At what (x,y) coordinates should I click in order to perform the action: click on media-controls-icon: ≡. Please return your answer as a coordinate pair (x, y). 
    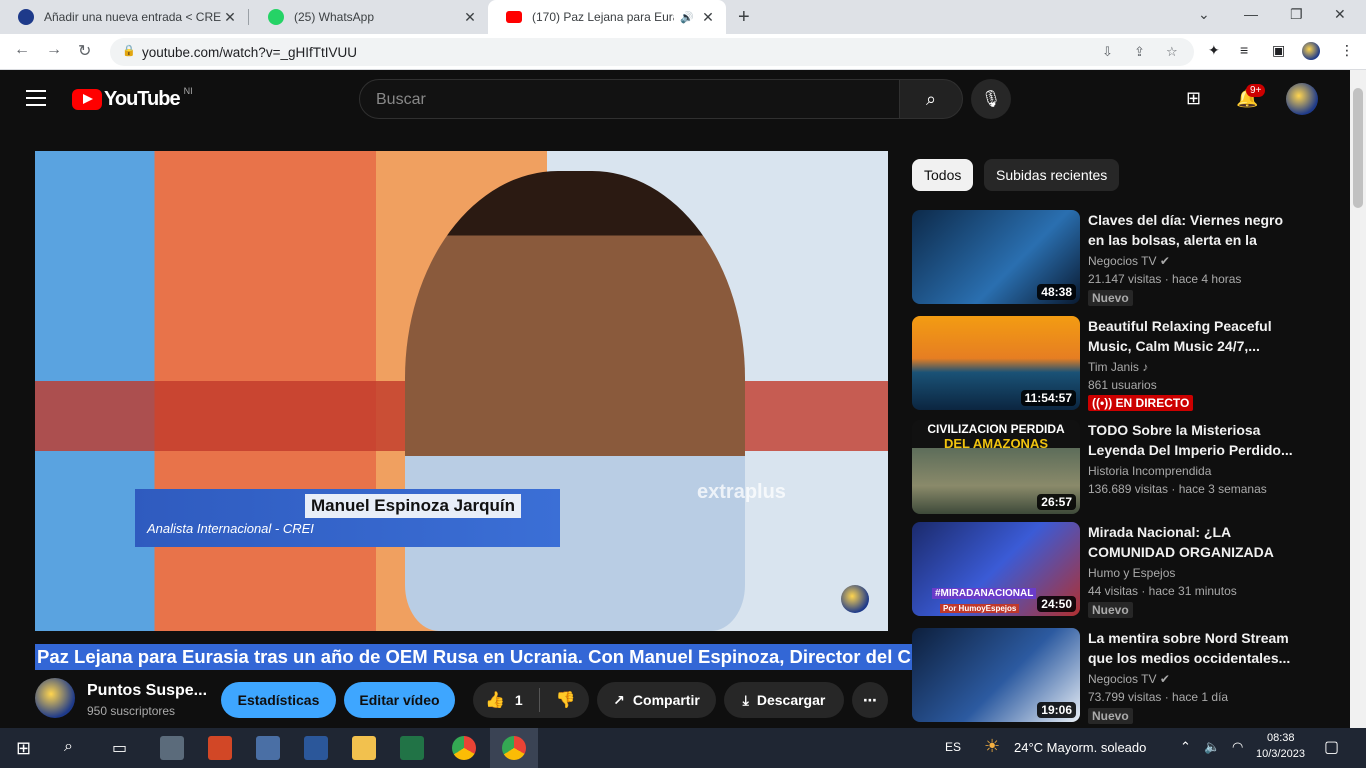
    Looking at the image, I should click on (1244, 50).